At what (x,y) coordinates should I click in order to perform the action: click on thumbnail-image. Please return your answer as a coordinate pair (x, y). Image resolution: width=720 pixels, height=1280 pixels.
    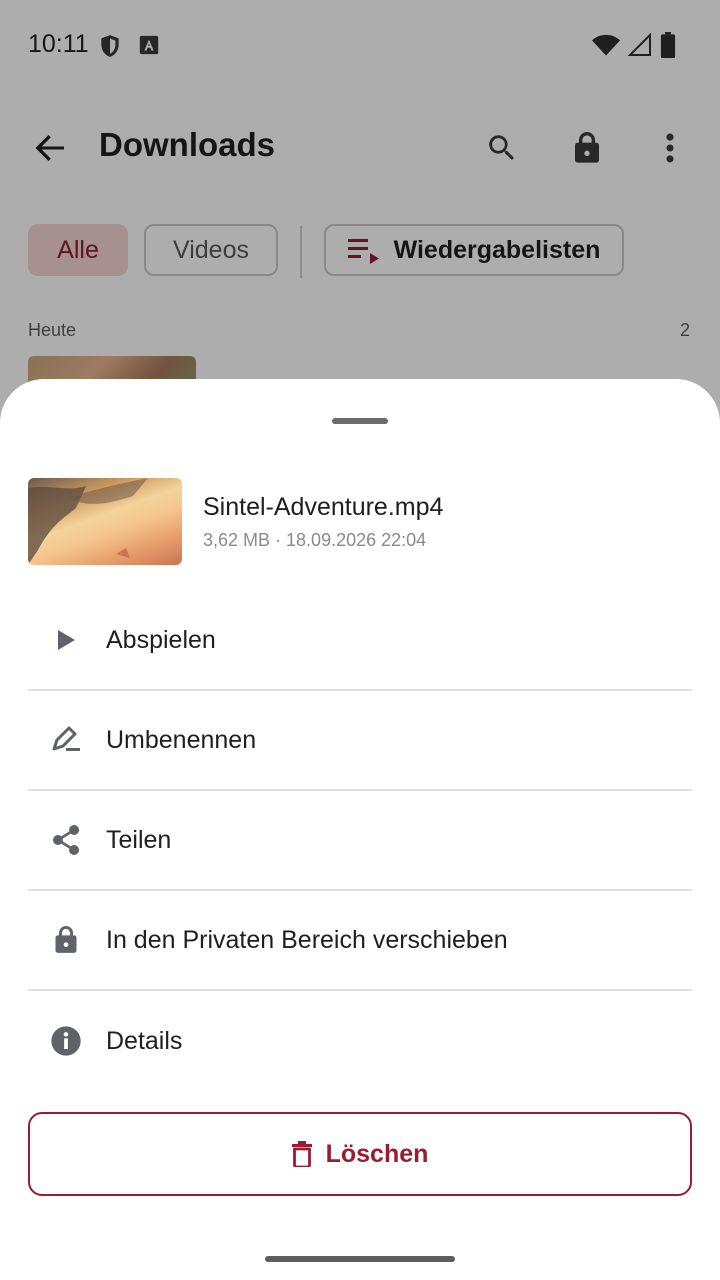
    Looking at the image, I should click on (88, 521).